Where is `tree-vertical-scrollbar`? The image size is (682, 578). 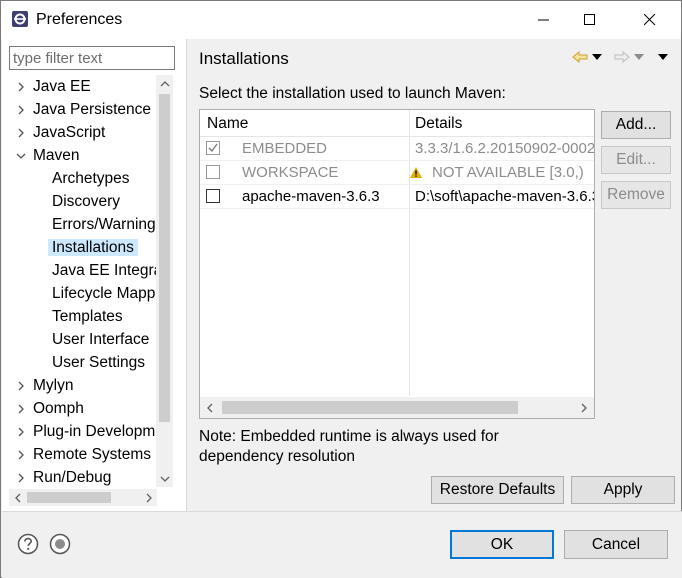 tree-vertical-scrollbar is located at coordinates (164, 281).